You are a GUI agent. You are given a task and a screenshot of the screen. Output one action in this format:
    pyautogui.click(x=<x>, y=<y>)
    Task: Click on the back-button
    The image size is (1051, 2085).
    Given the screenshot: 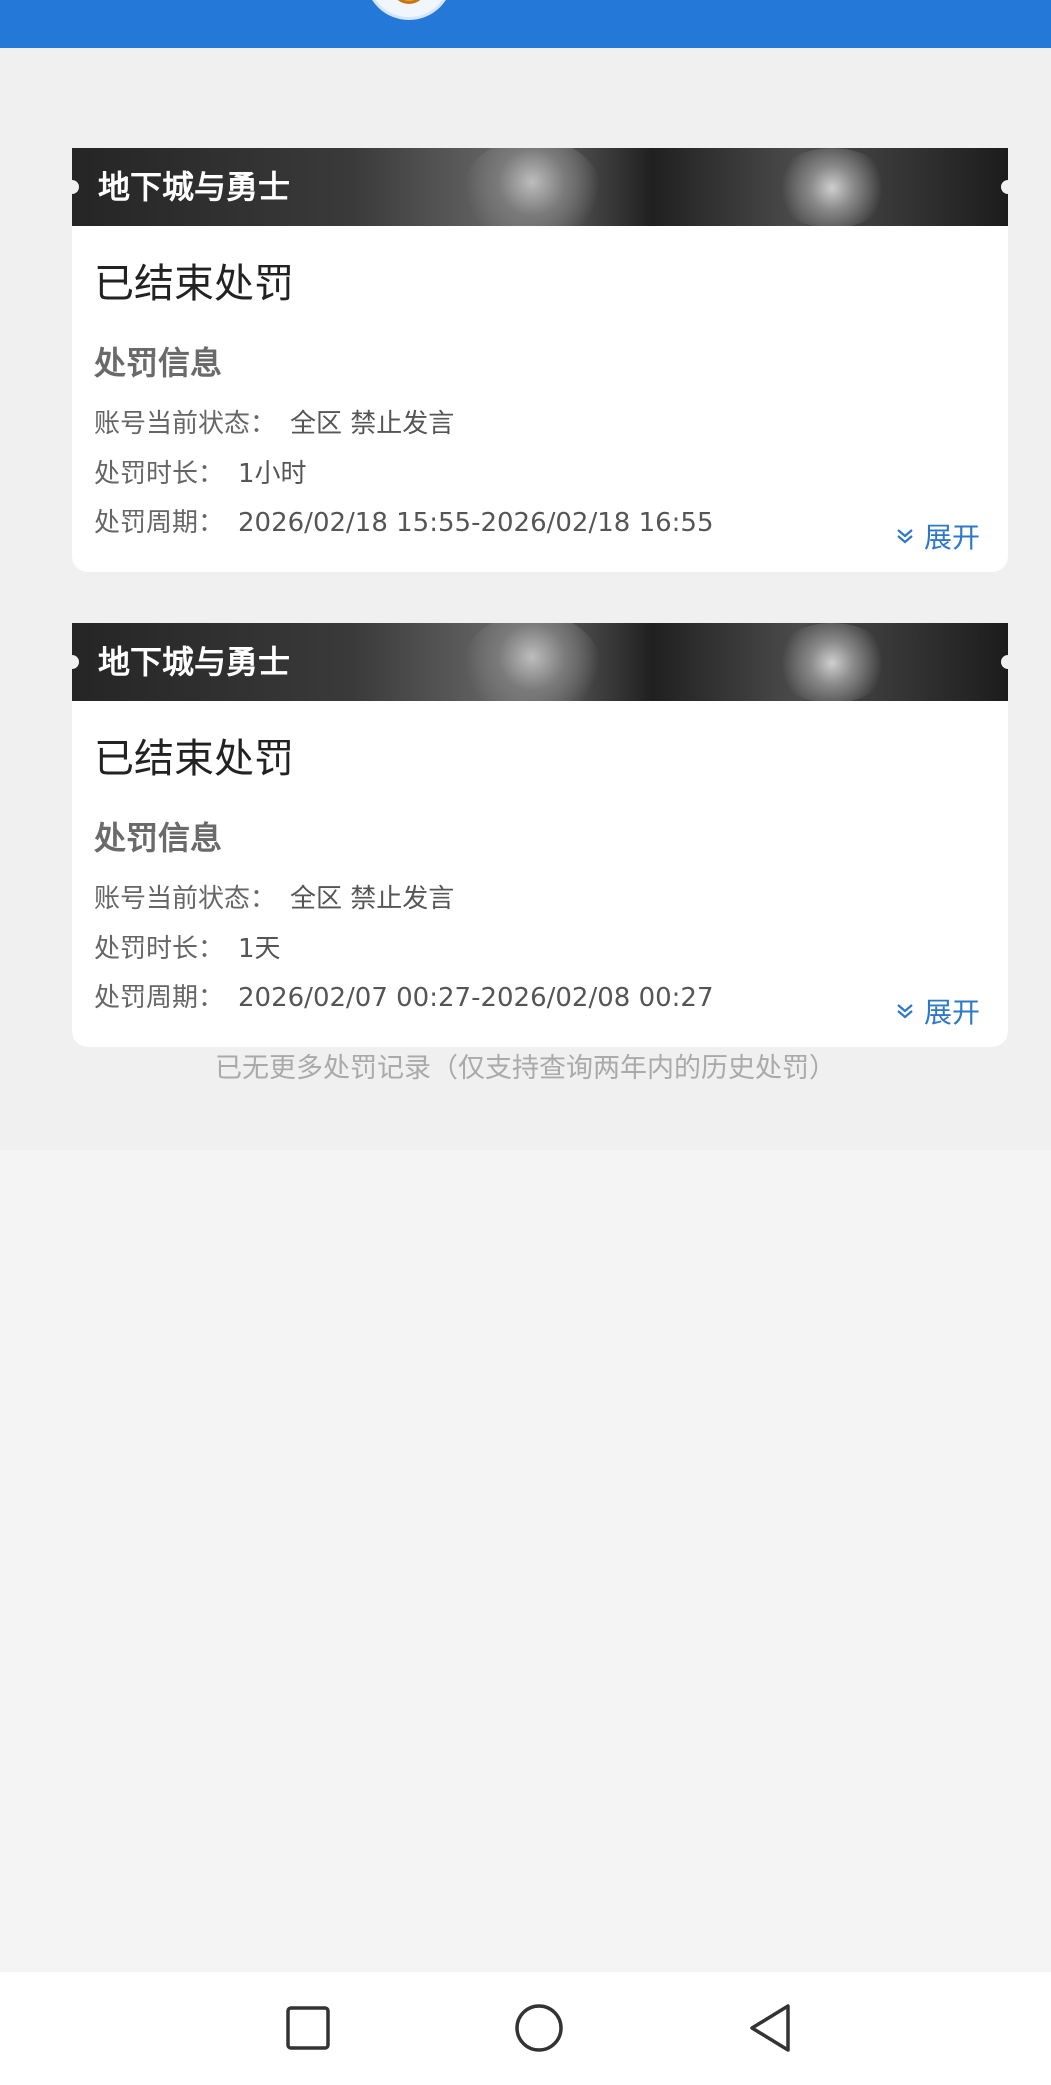 What is the action you would take?
    pyautogui.click(x=770, y=2028)
    